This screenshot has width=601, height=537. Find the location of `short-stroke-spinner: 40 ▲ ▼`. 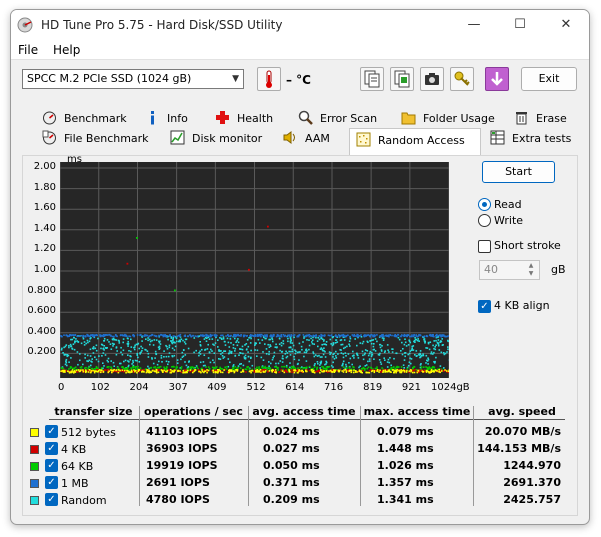

short-stroke-spinner: 40 ▲ ▼ is located at coordinates (509, 270).